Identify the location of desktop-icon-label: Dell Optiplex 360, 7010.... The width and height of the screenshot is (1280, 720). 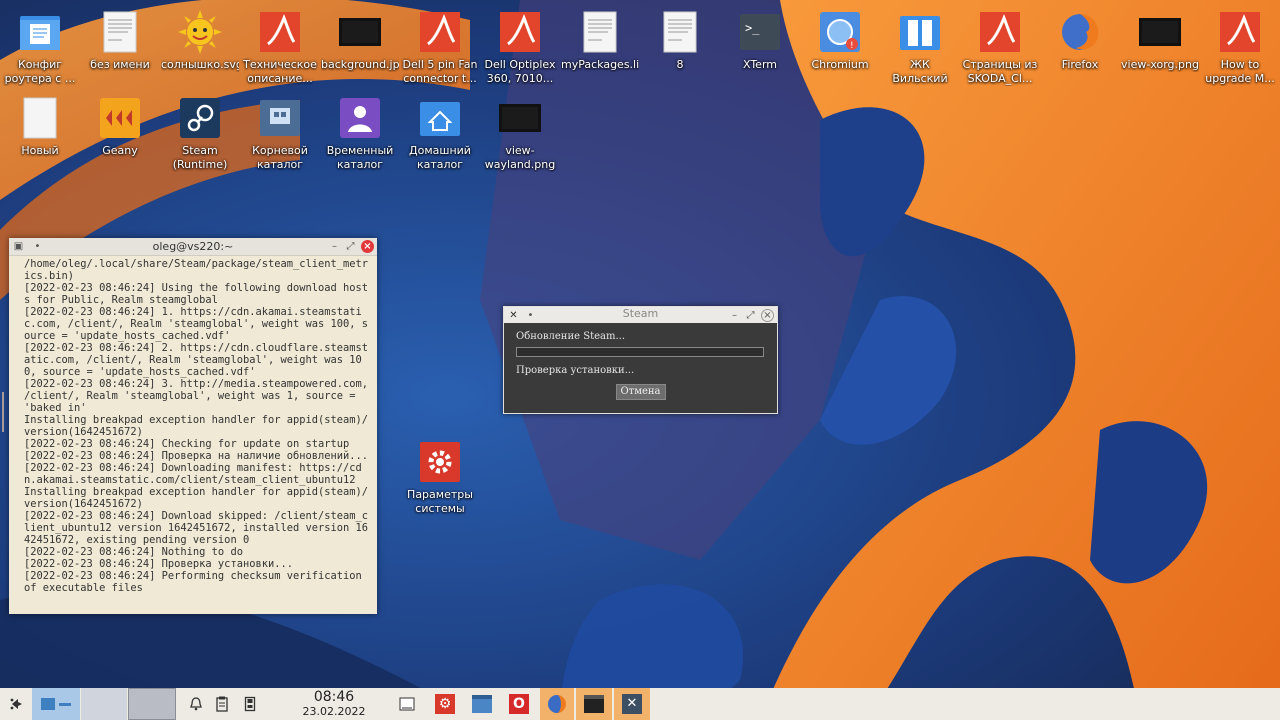
(520, 71).